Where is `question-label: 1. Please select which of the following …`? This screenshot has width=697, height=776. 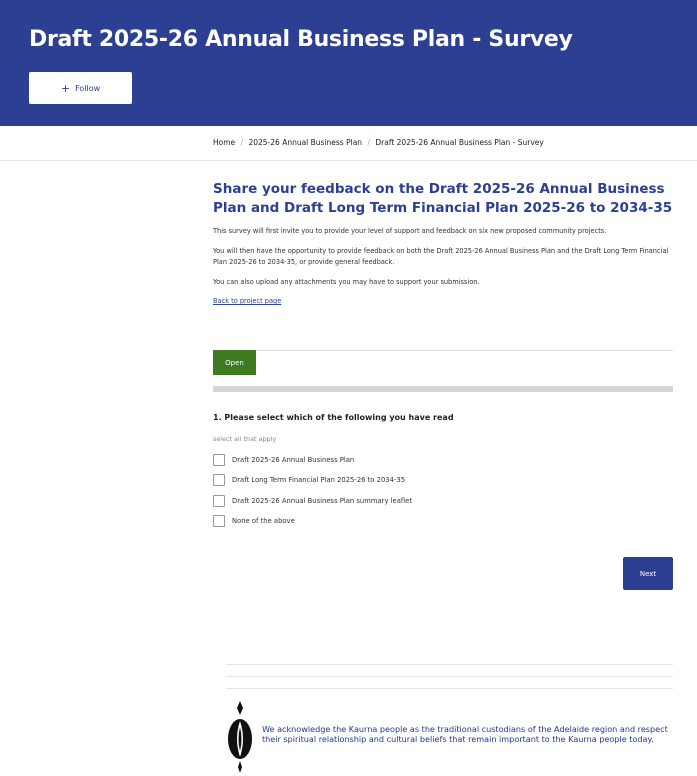
question-label: 1. Please select which of the following … is located at coordinates (333, 417).